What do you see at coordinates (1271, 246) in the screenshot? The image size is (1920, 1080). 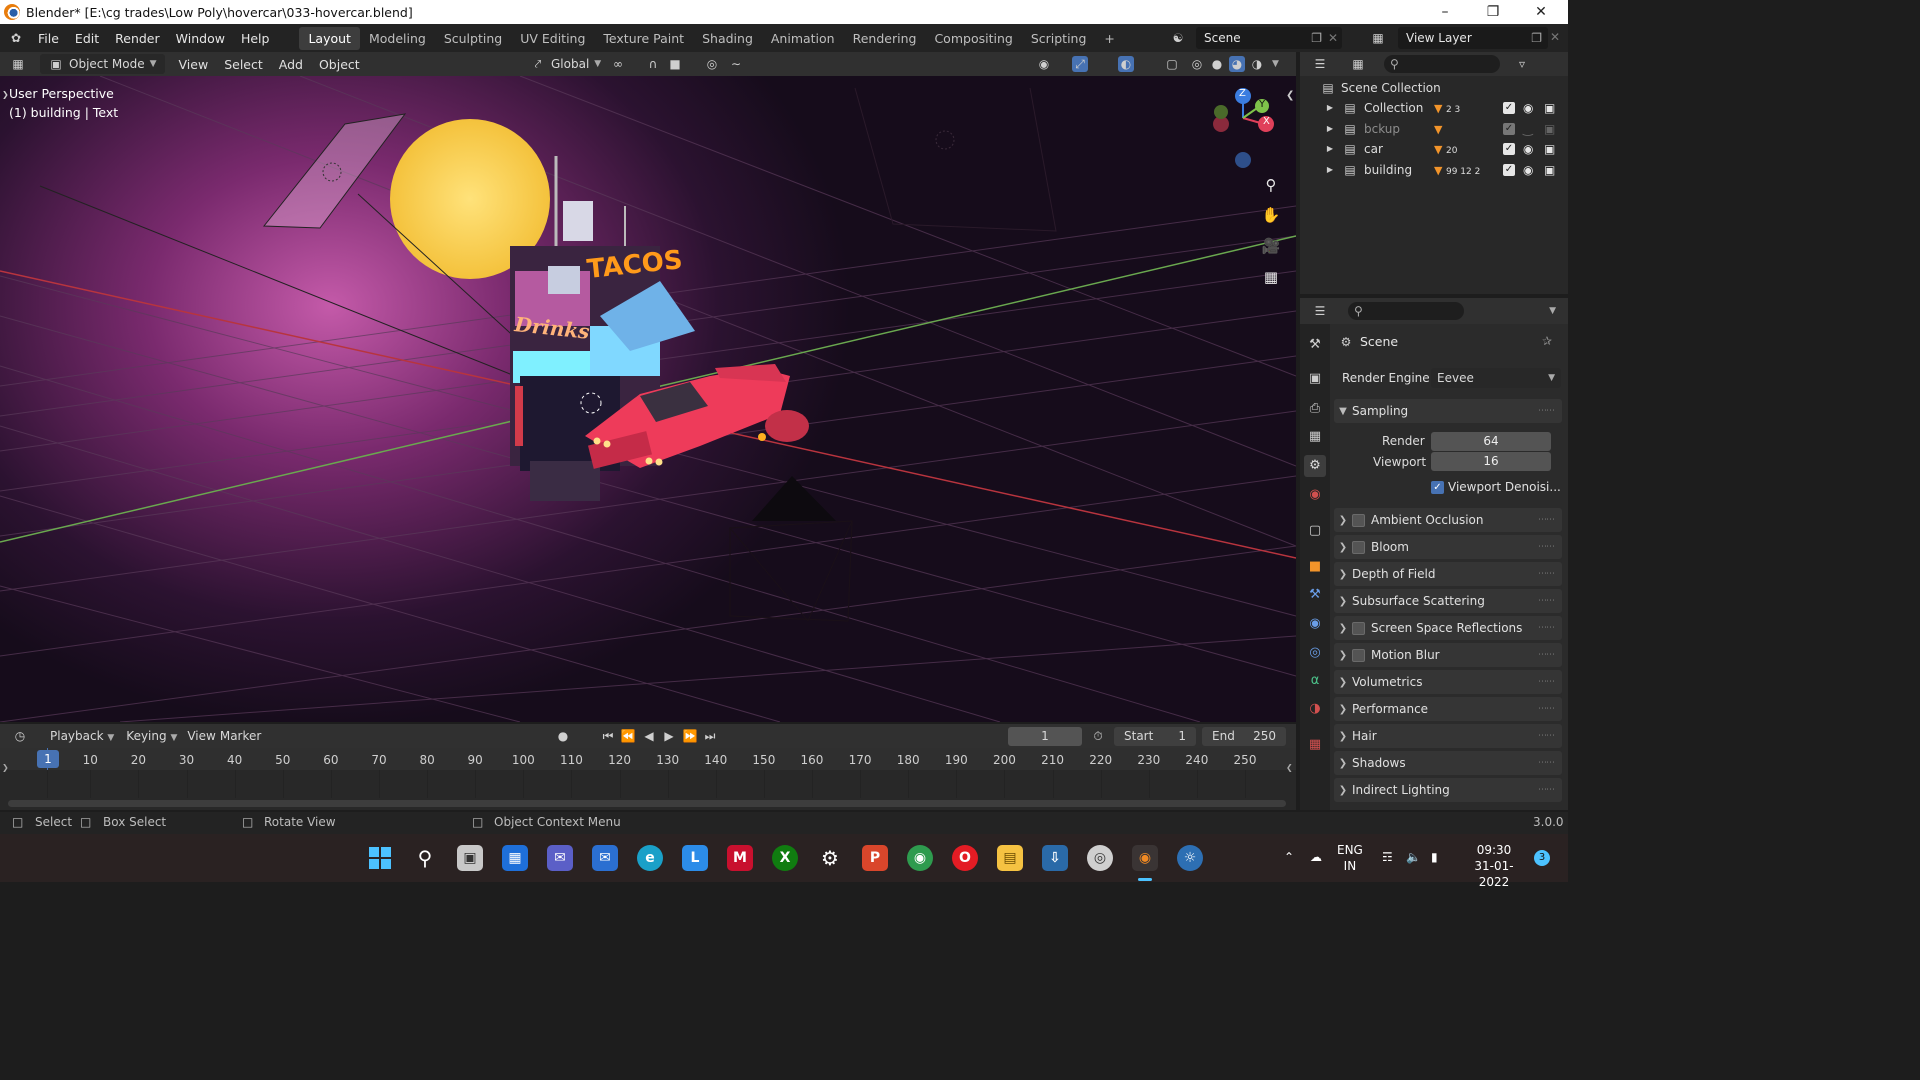 I see `camera-view-icon: 🎥` at bounding box center [1271, 246].